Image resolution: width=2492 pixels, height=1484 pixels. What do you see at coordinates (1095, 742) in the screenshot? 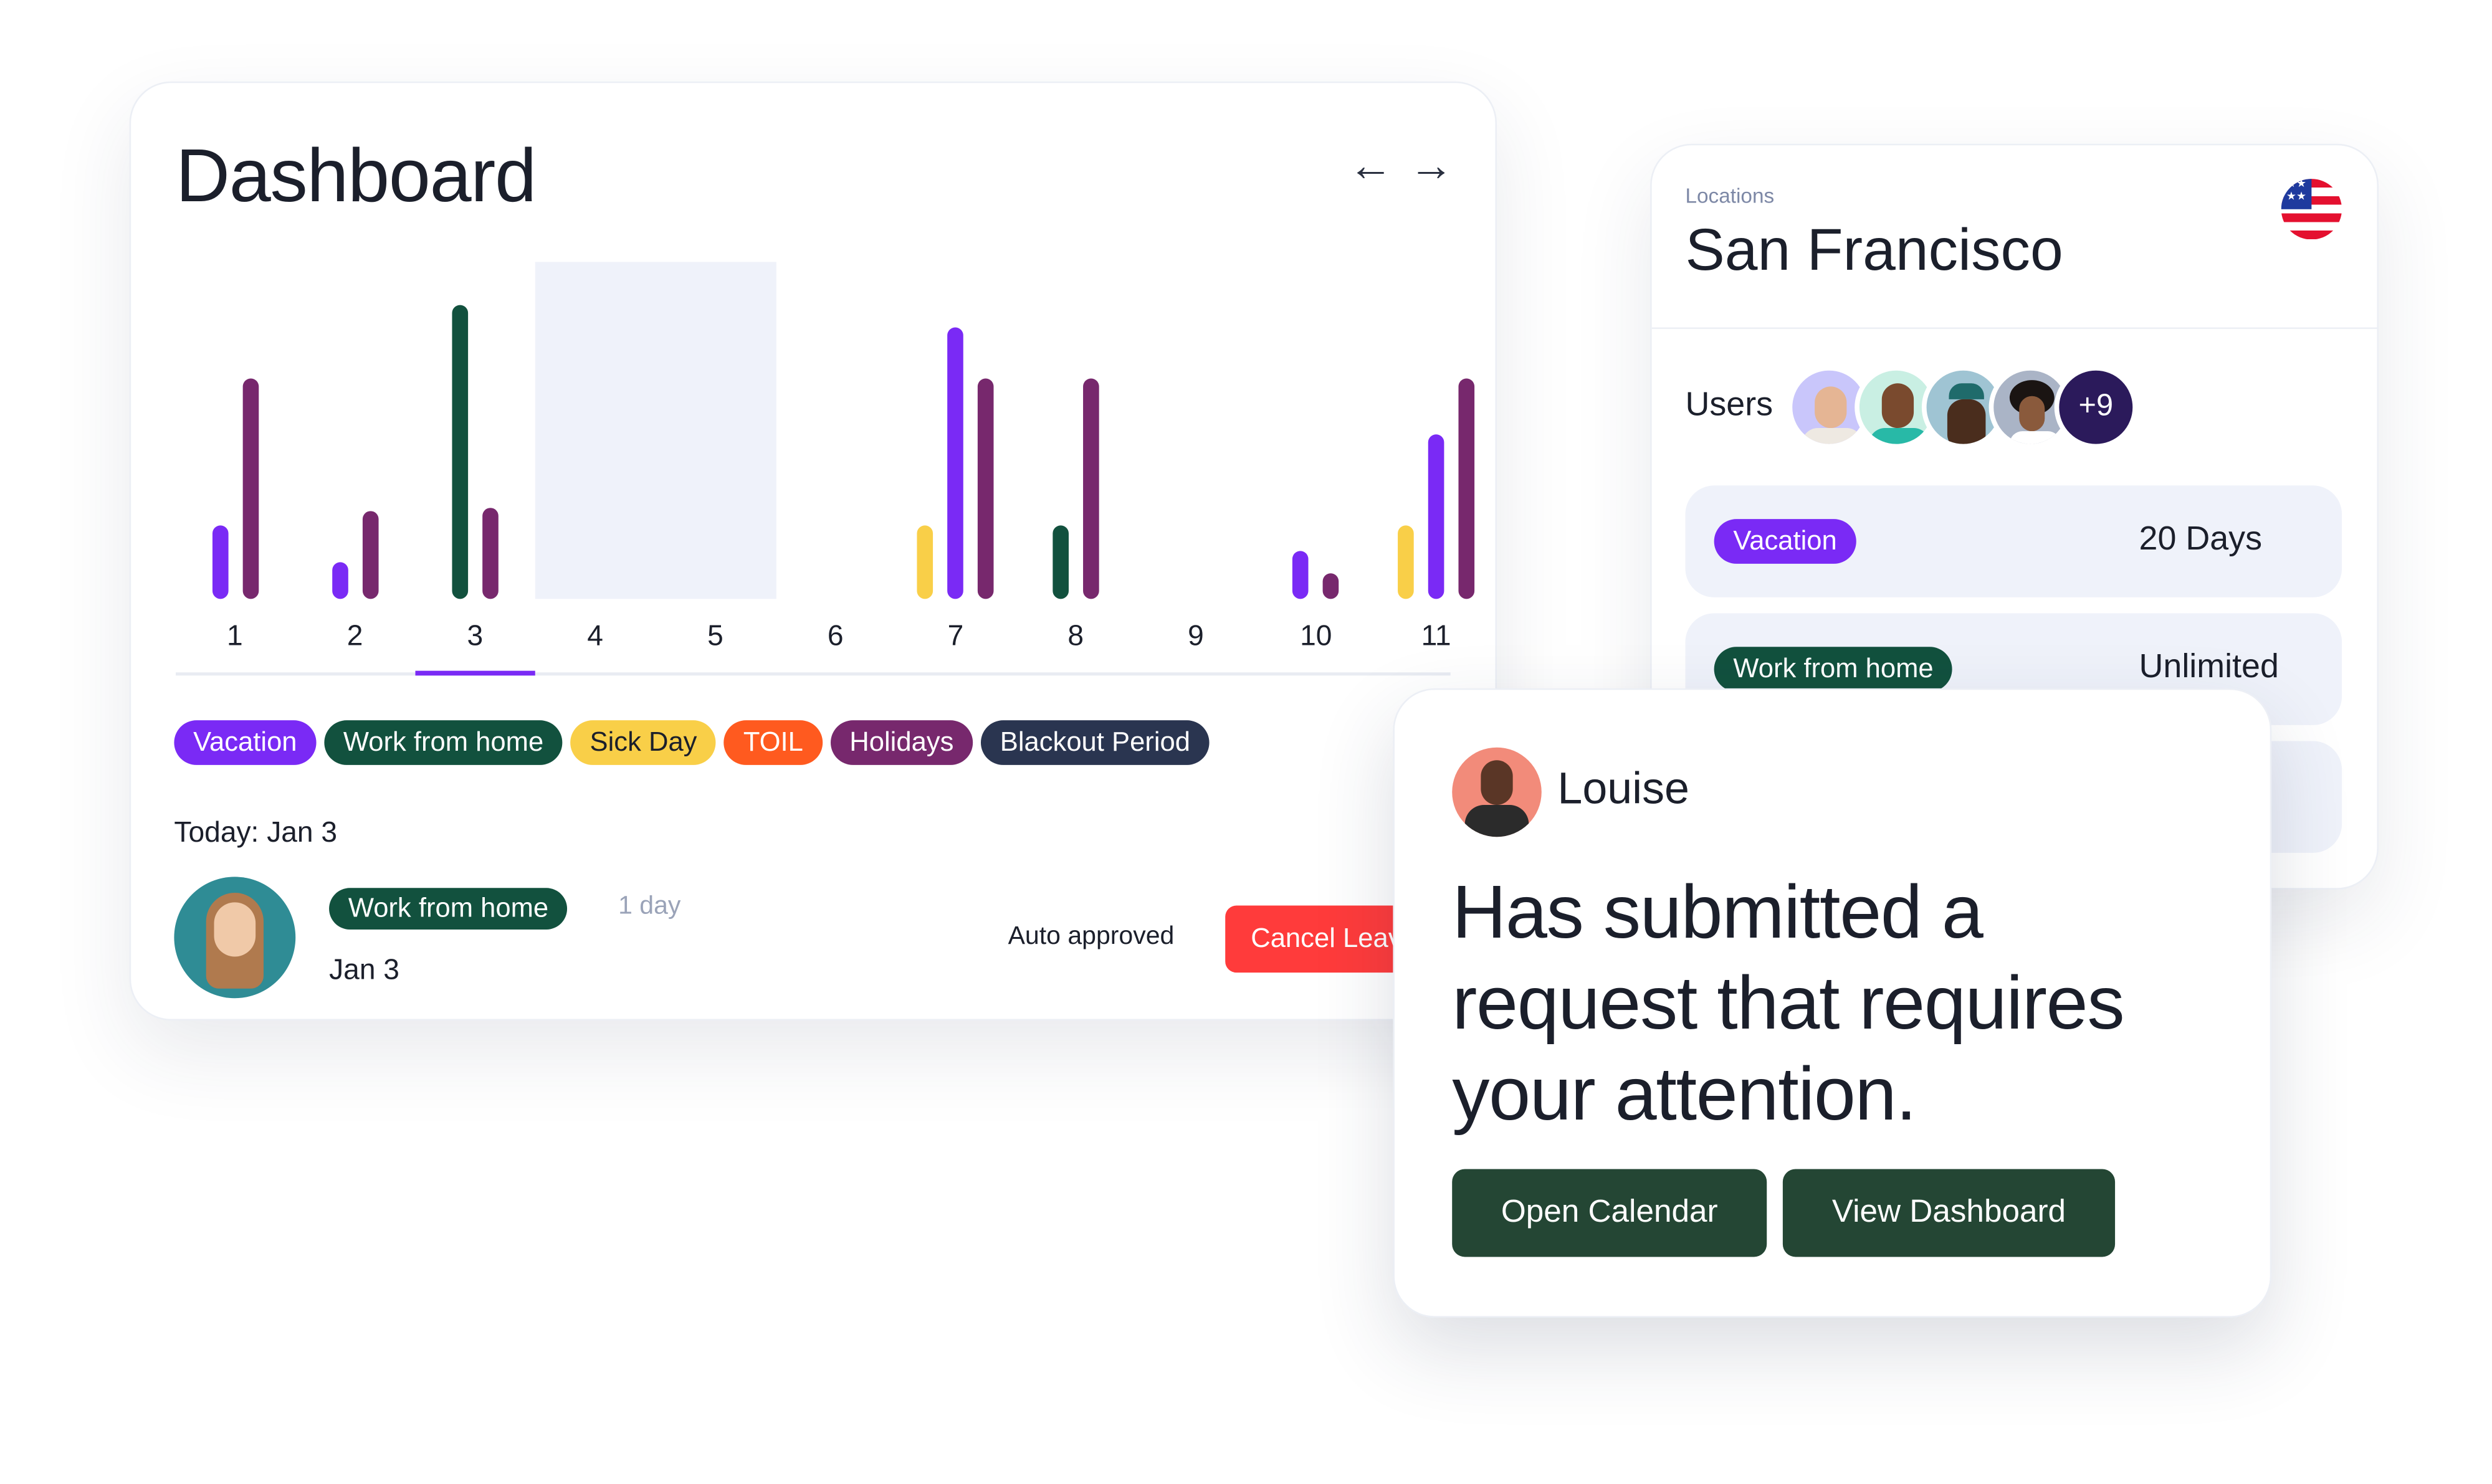
I see `legend-item: Blackout Period` at bounding box center [1095, 742].